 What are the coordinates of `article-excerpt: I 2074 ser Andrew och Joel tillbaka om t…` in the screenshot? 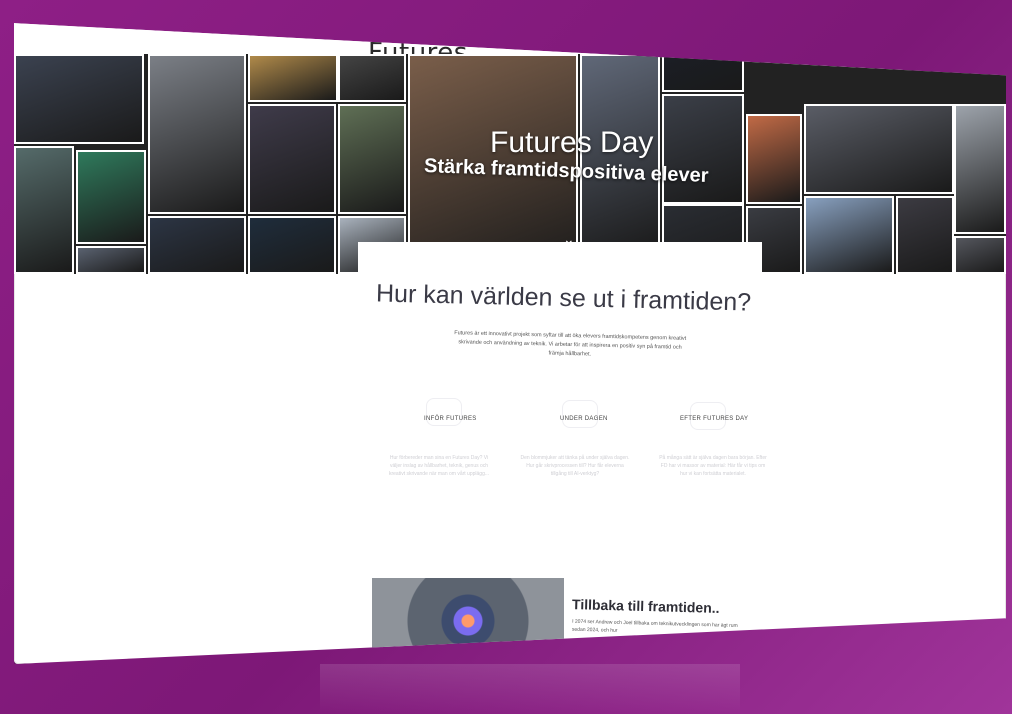 It's located at (654, 626).